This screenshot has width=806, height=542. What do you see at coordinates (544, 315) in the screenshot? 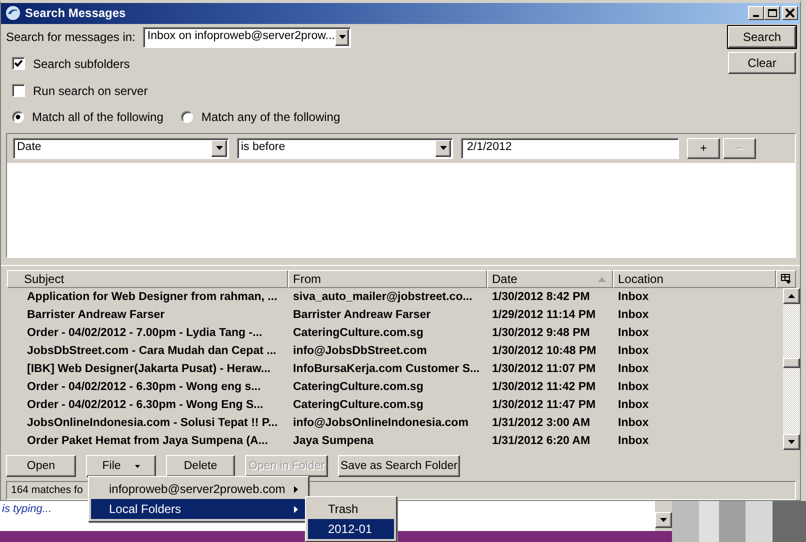
I see `table-cell-text: 1/29/2012 11:14 PM` at bounding box center [544, 315].